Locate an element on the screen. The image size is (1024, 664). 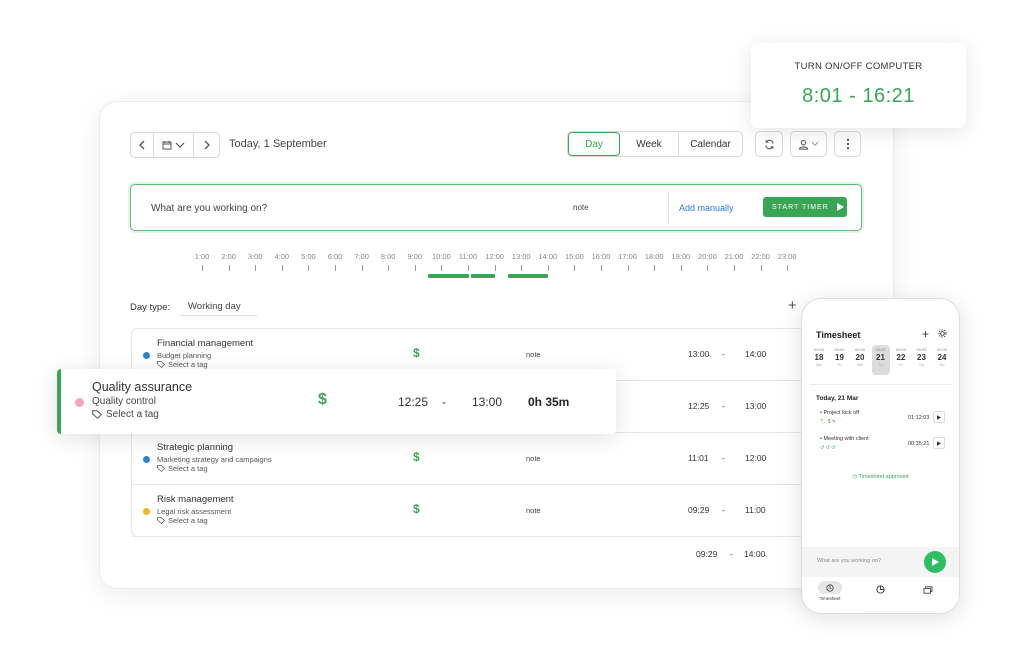
mobile-day: 00:00 22 Fr is located at coordinates (901, 356).